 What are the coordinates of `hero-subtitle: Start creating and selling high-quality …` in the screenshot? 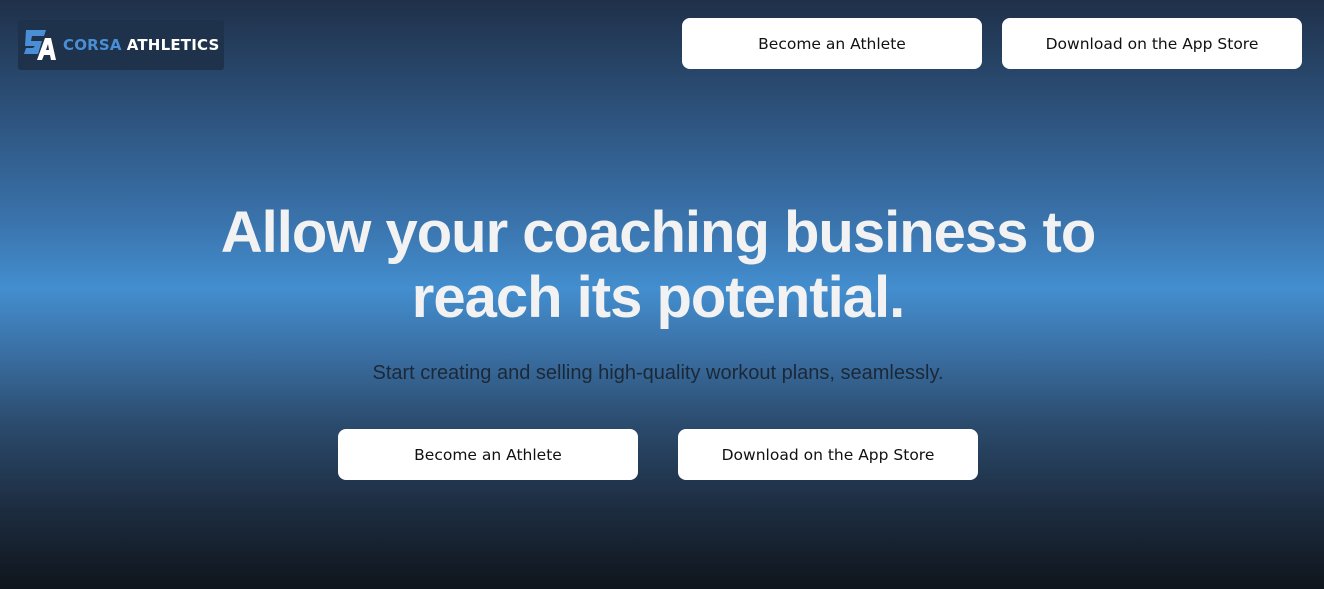 It's located at (658, 373).